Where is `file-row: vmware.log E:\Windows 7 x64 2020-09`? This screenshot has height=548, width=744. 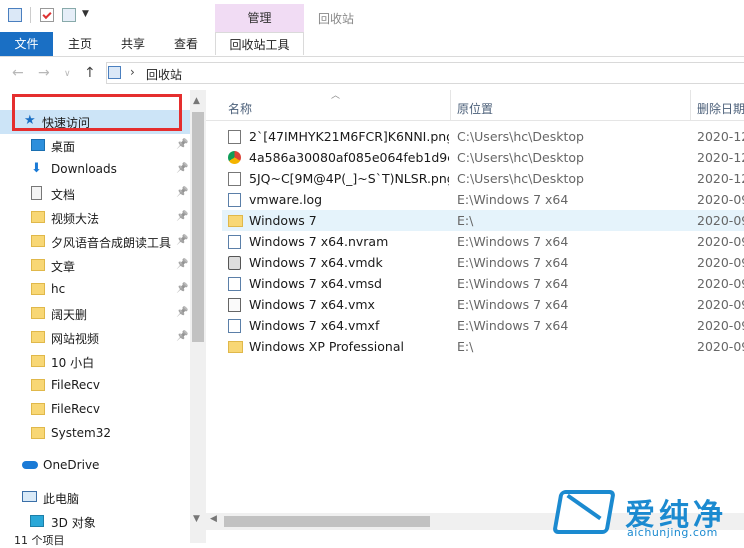
file-row: vmware.log E:\Windows 7 x64 2020-09 is located at coordinates (483, 199).